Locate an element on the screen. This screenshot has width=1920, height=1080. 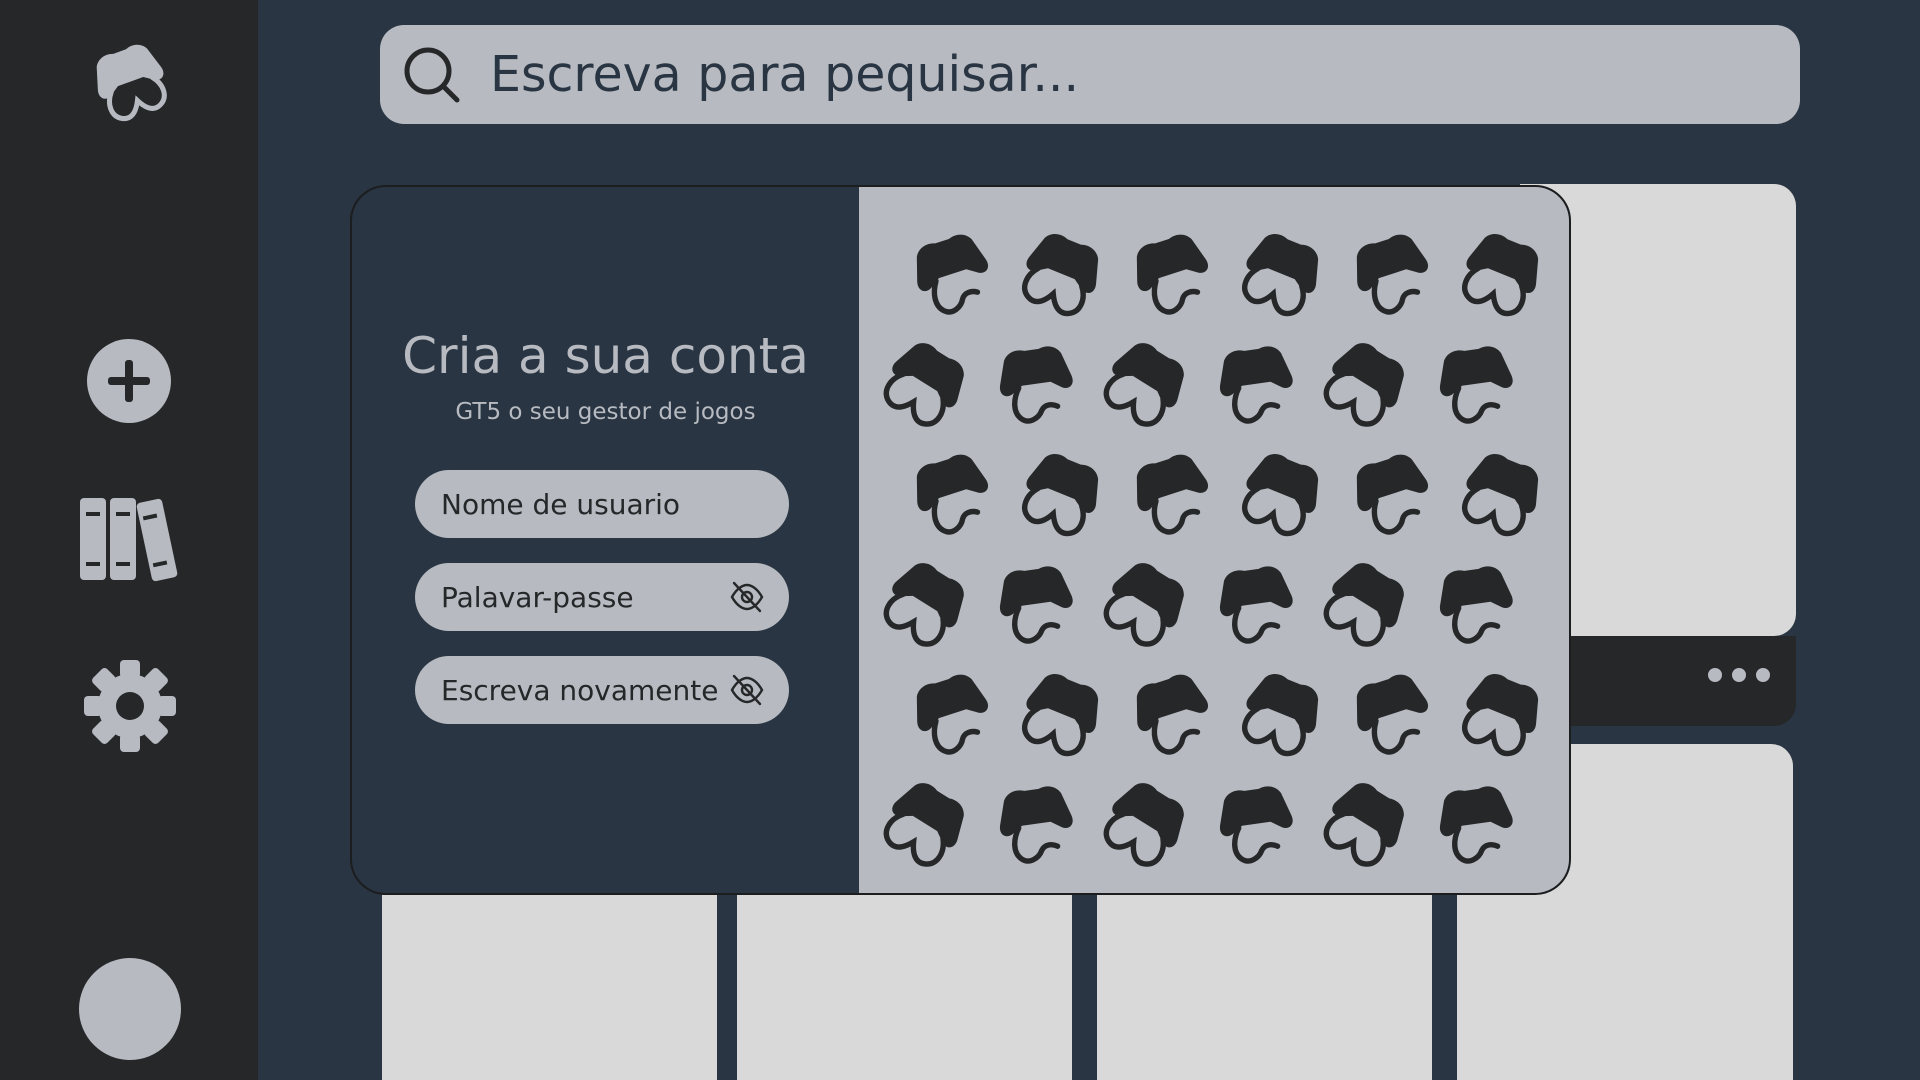
search-bar is located at coordinates (1090, 74).